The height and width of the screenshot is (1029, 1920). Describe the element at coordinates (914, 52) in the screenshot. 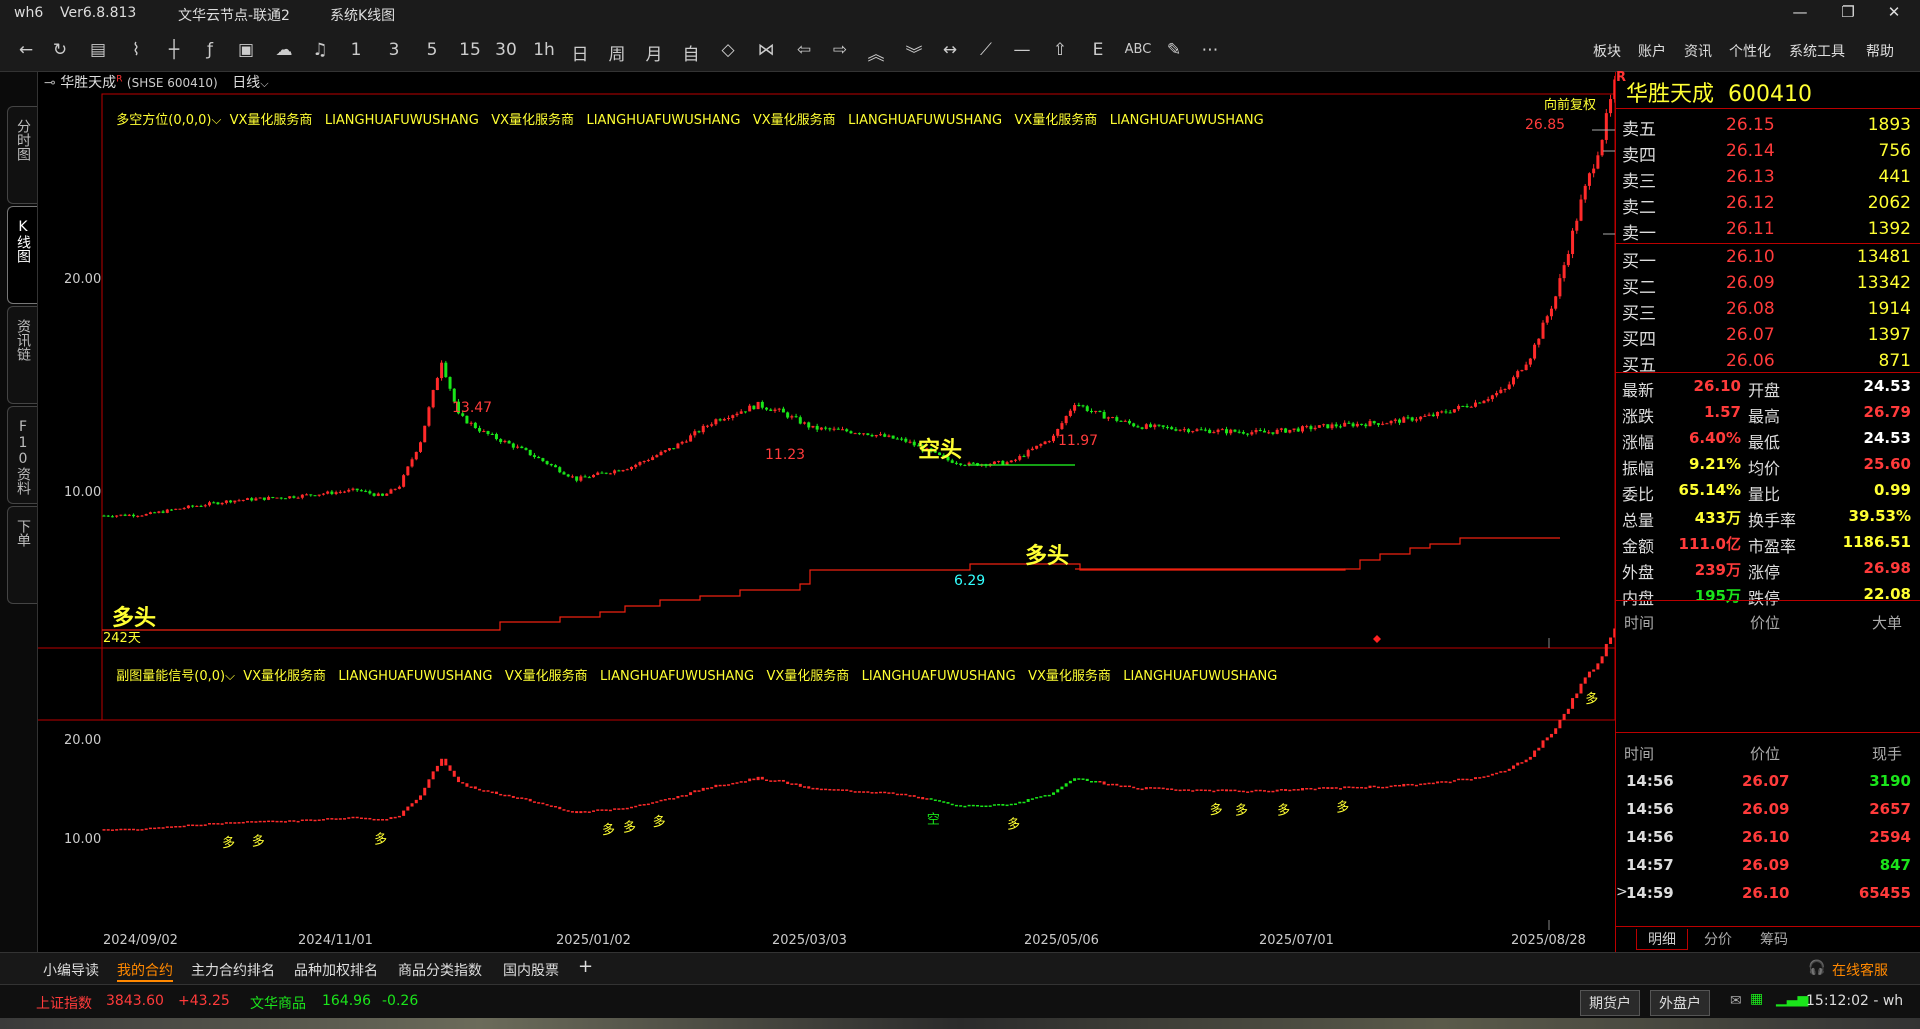

I see `zoom-out-icon: ︾` at that location.